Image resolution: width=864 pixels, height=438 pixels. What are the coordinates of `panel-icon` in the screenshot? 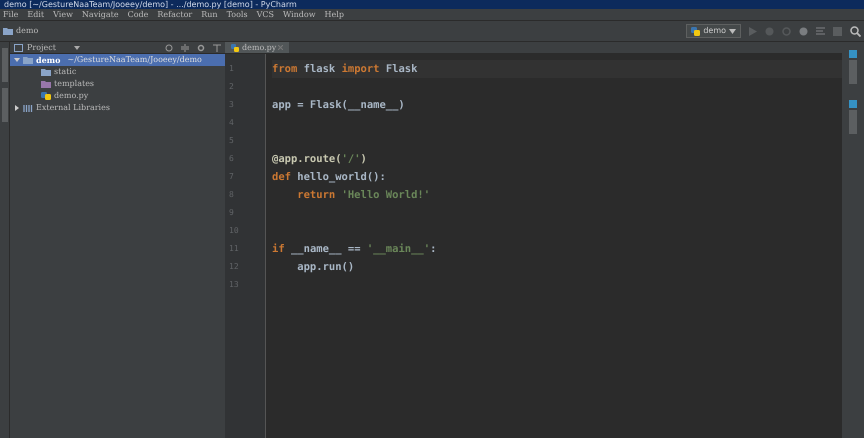 It's located at (18, 48).